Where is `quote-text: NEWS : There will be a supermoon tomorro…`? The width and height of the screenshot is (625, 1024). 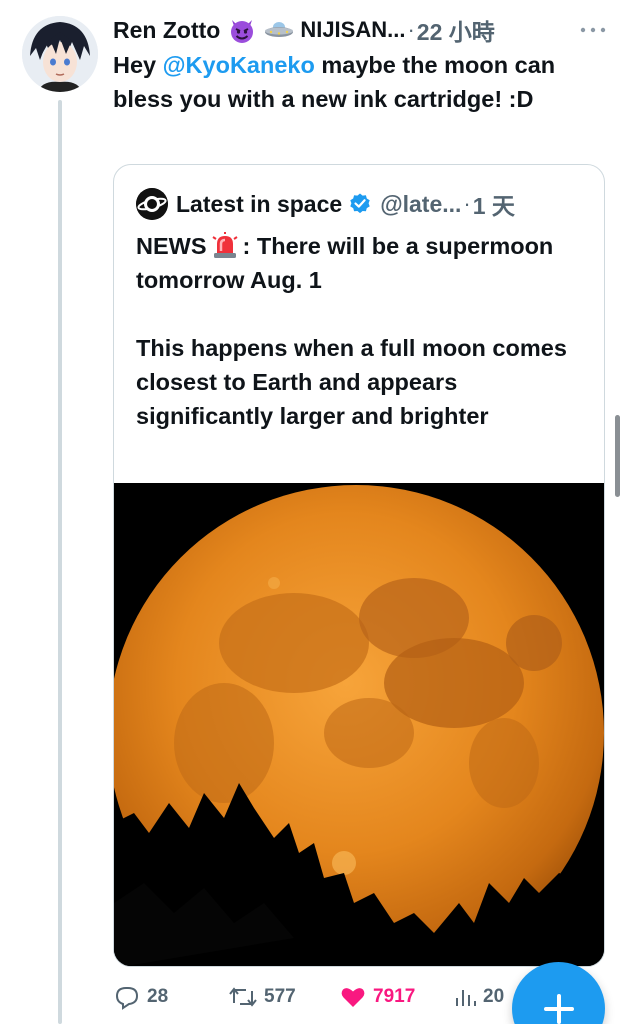
quote-text: NEWS : There will be a supermoon tomorro… is located at coordinates (361, 331).